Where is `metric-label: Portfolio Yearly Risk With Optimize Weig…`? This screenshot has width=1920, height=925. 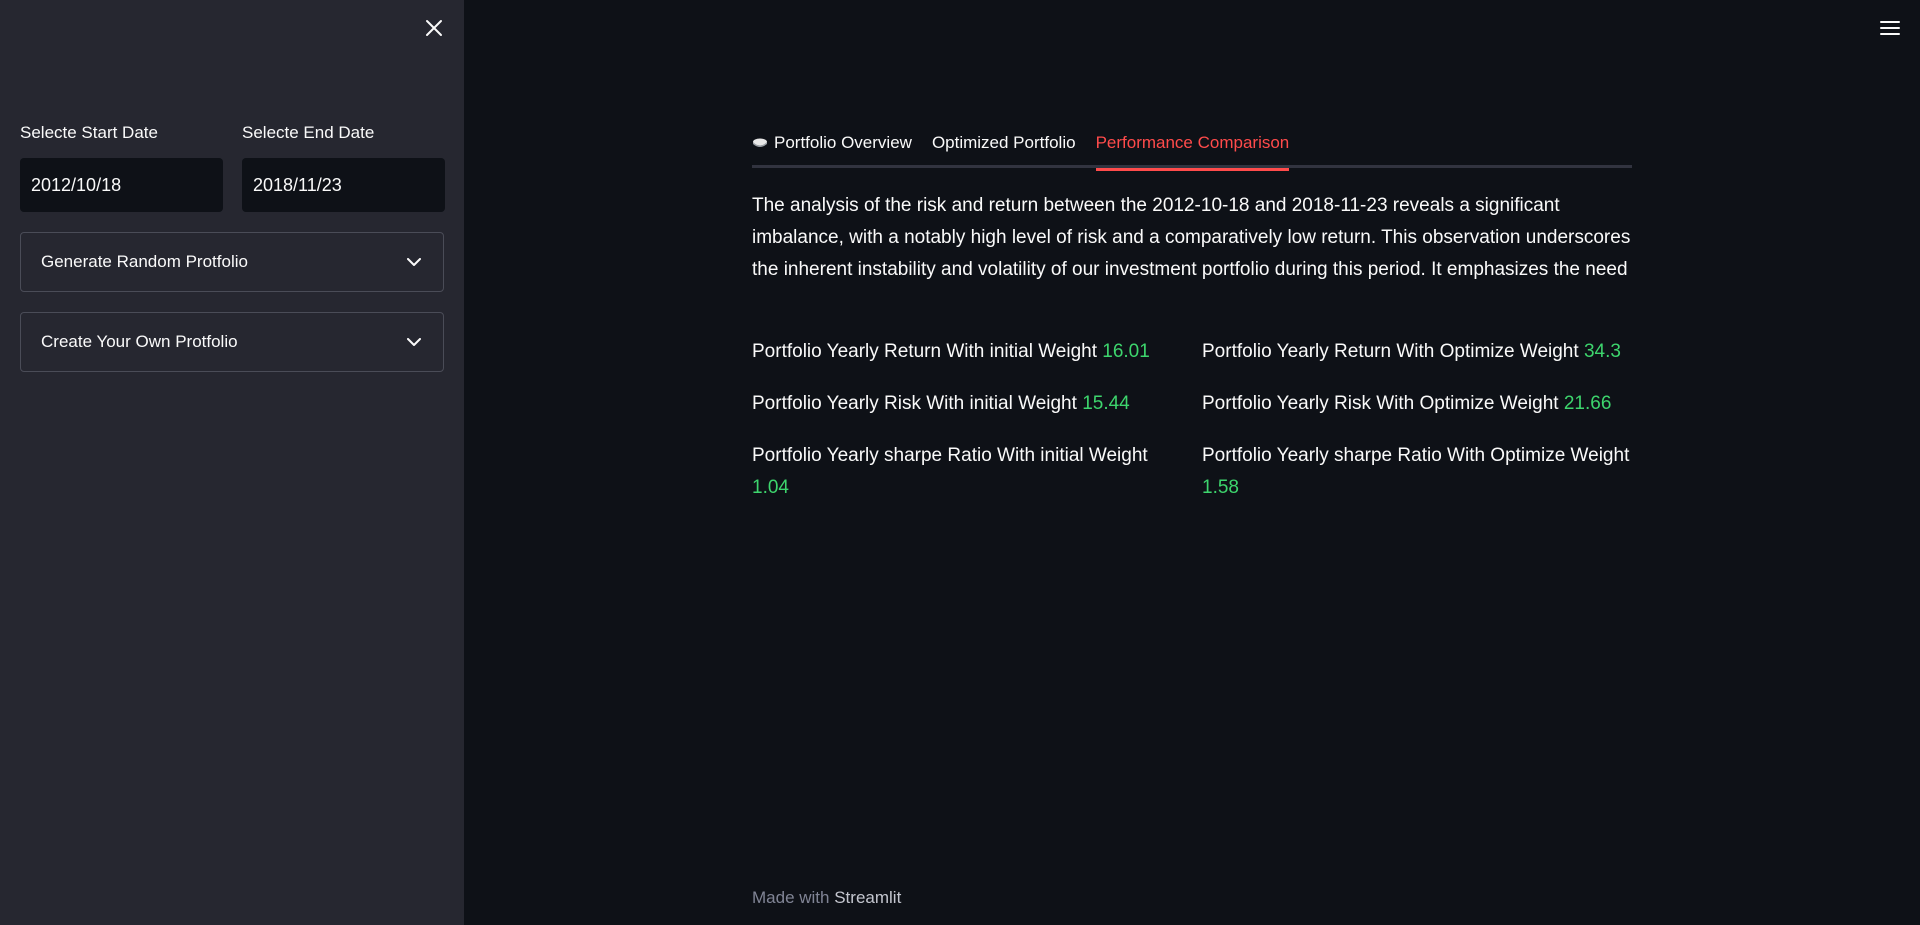
metric-label: Portfolio Yearly Risk With Optimize Weig… is located at coordinates (1380, 403).